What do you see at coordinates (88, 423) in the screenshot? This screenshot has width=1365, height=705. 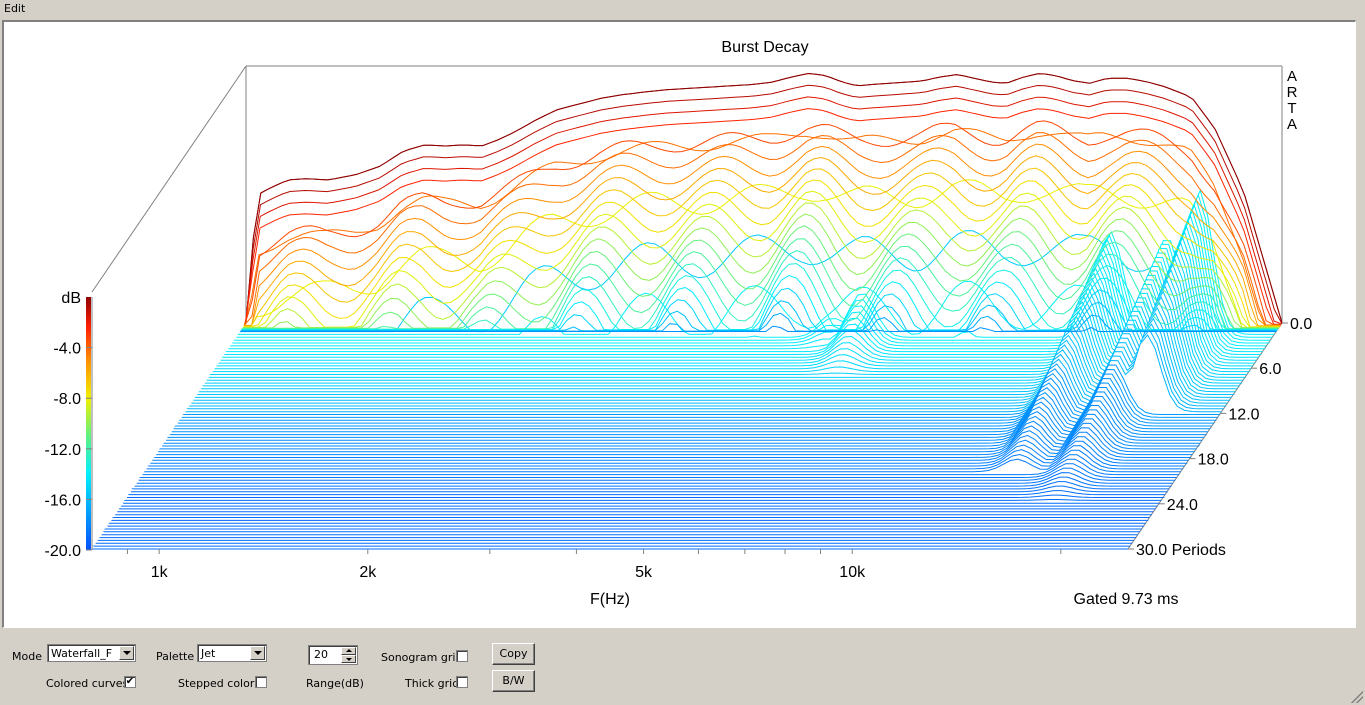 I see `colorbar-gradient` at bounding box center [88, 423].